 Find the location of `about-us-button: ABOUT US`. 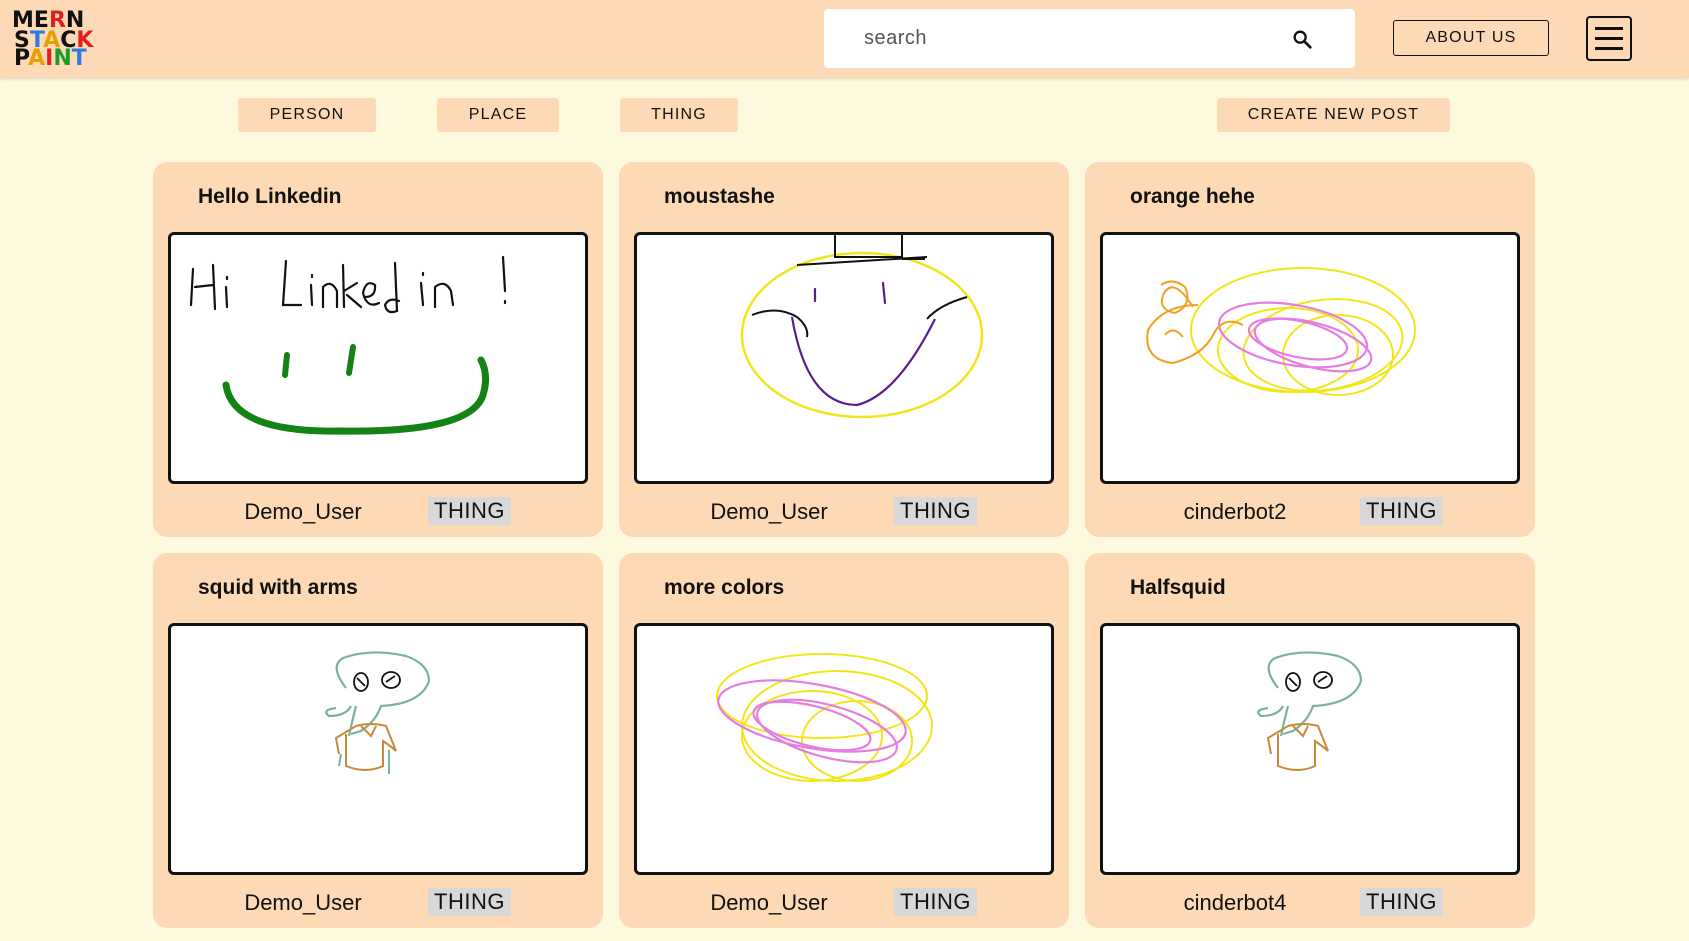

about-us-button: ABOUT US is located at coordinates (1471, 38).